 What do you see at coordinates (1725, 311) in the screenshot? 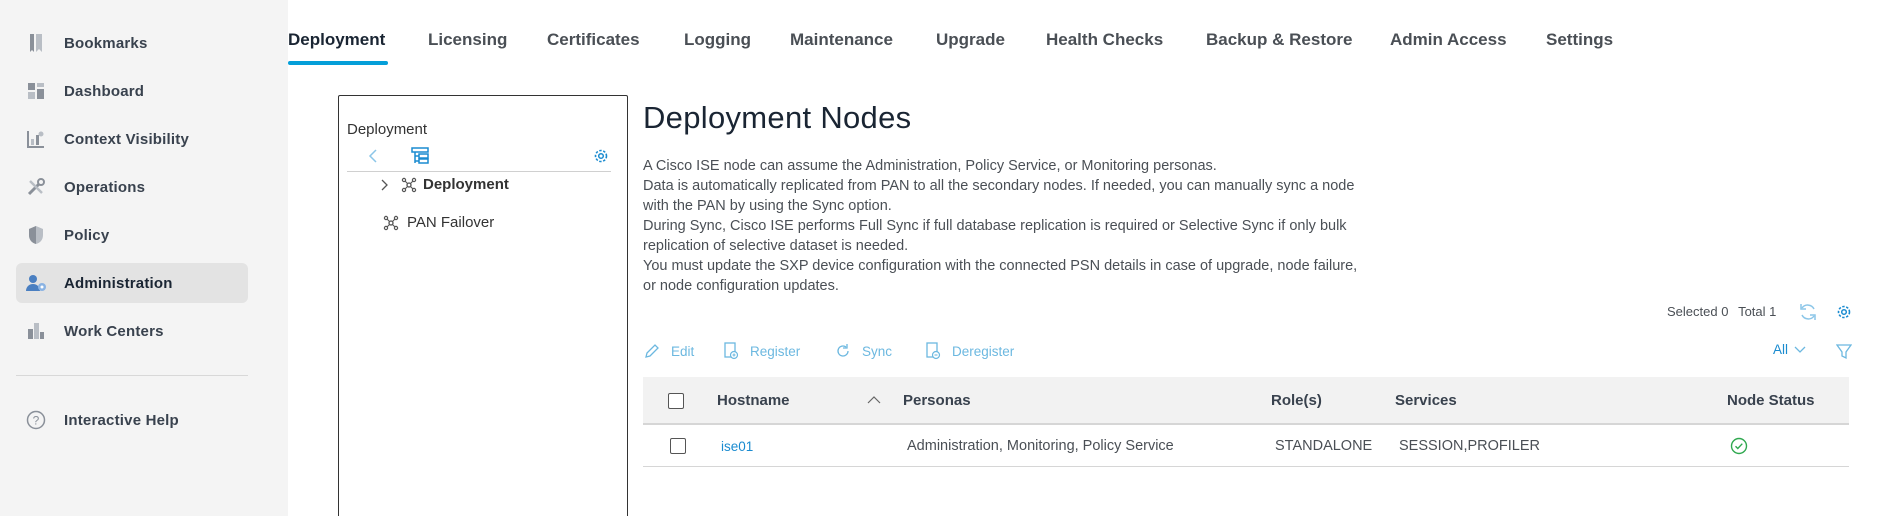
I see `selected-count: 0` at bounding box center [1725, 311].